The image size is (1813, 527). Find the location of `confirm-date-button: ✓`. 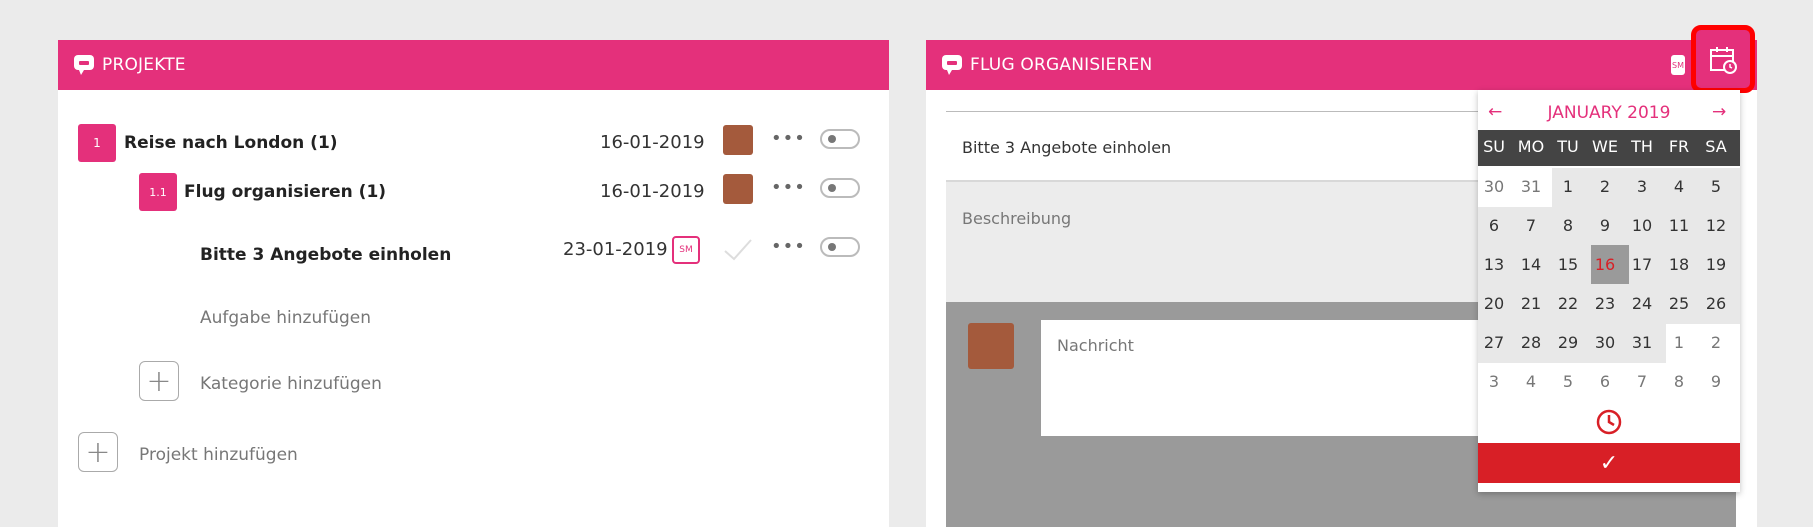

confirm-date-button: ✓ is located at coordinates (1609, 463).